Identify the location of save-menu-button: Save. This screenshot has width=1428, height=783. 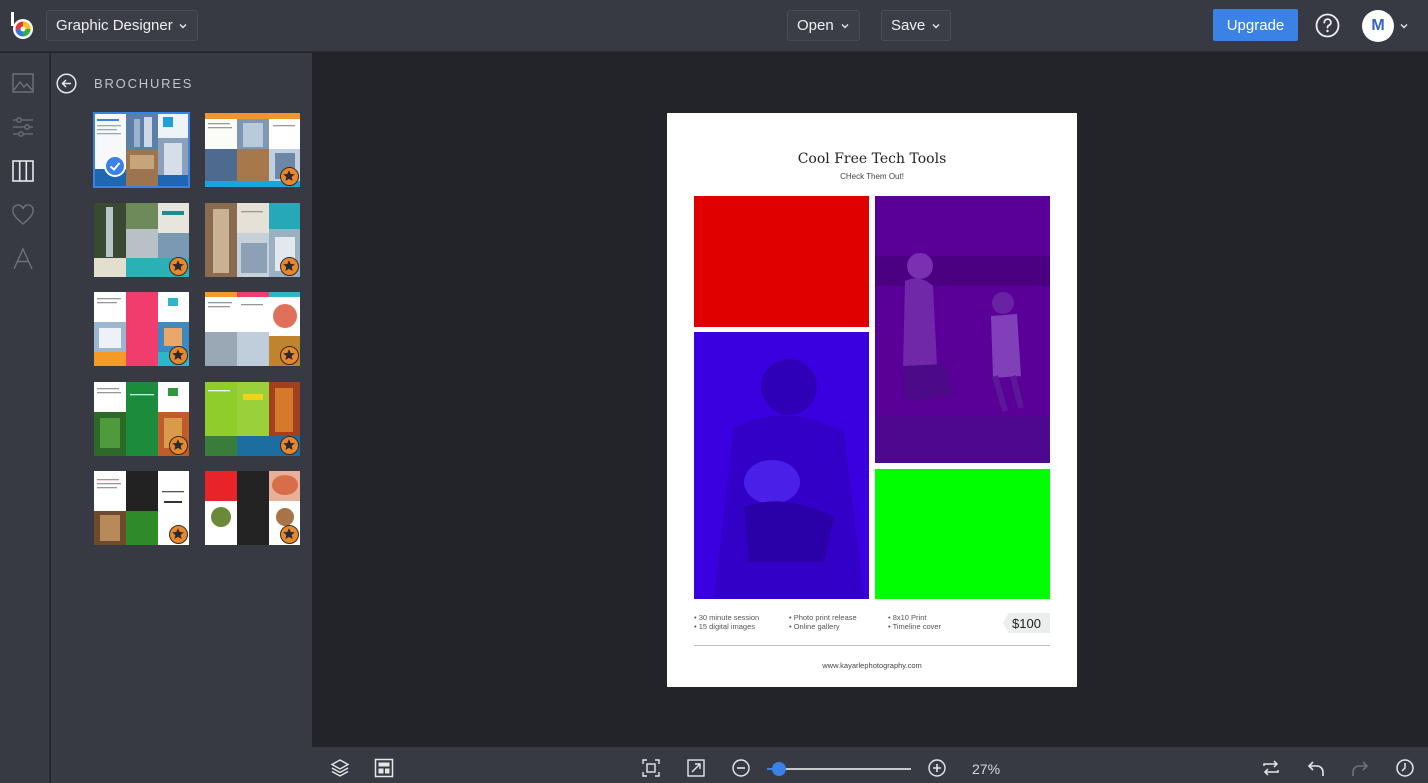
(916, 25).